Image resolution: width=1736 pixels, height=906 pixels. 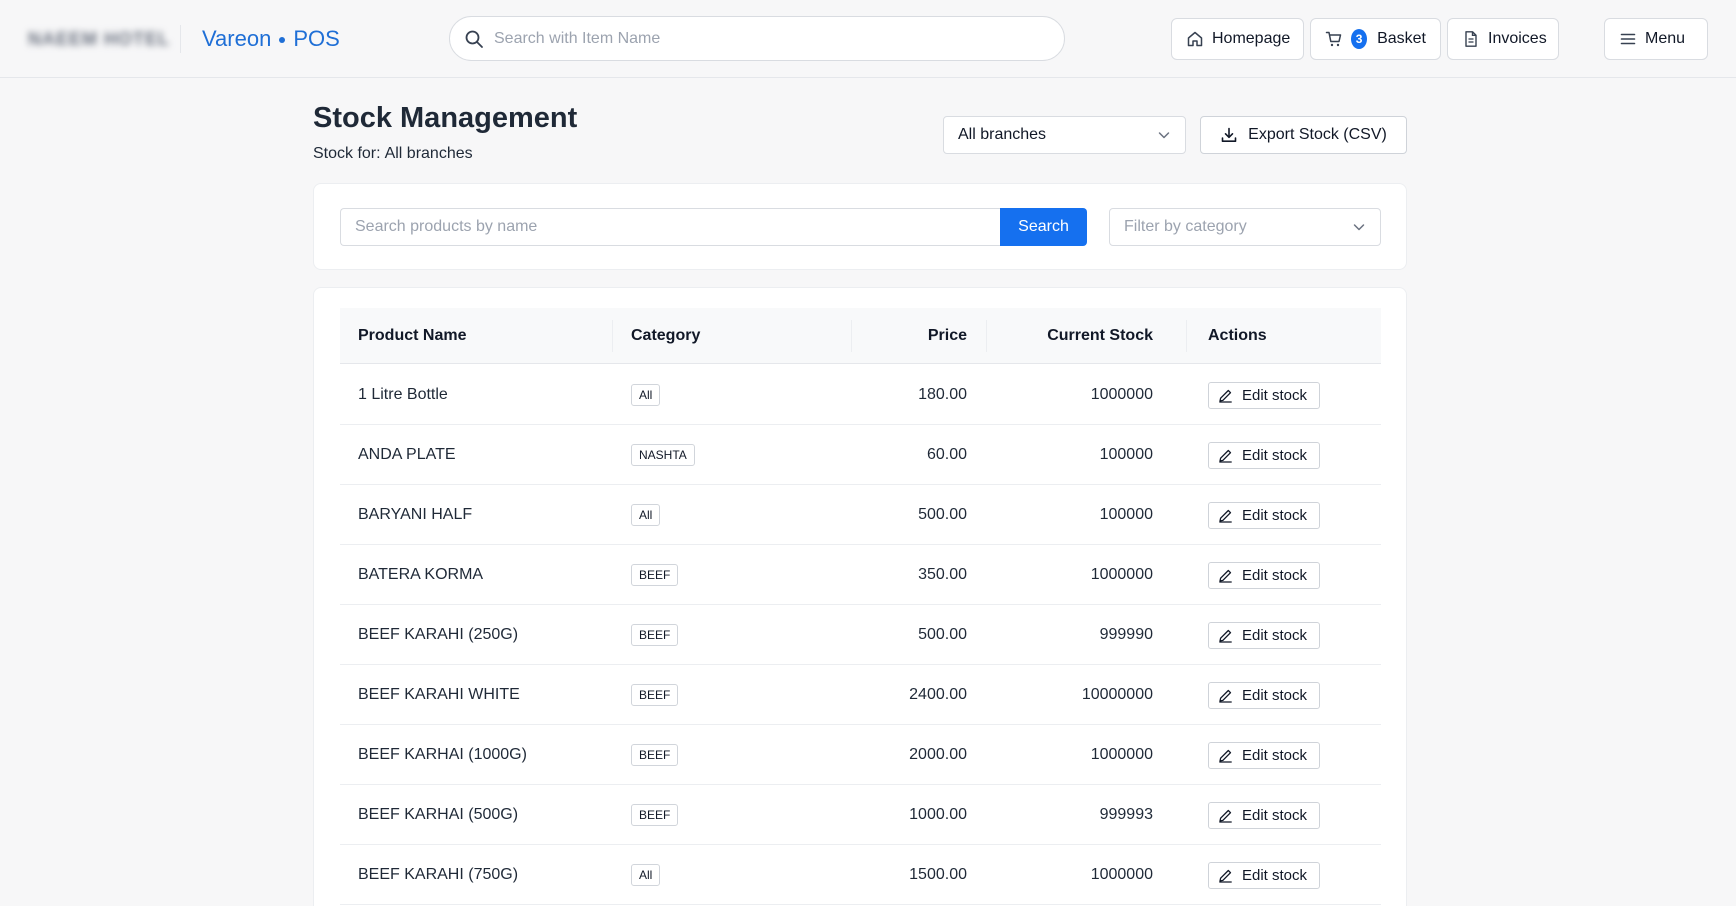 I want to click on filter-card: Search Filter by category, so click(x=860, y=226).